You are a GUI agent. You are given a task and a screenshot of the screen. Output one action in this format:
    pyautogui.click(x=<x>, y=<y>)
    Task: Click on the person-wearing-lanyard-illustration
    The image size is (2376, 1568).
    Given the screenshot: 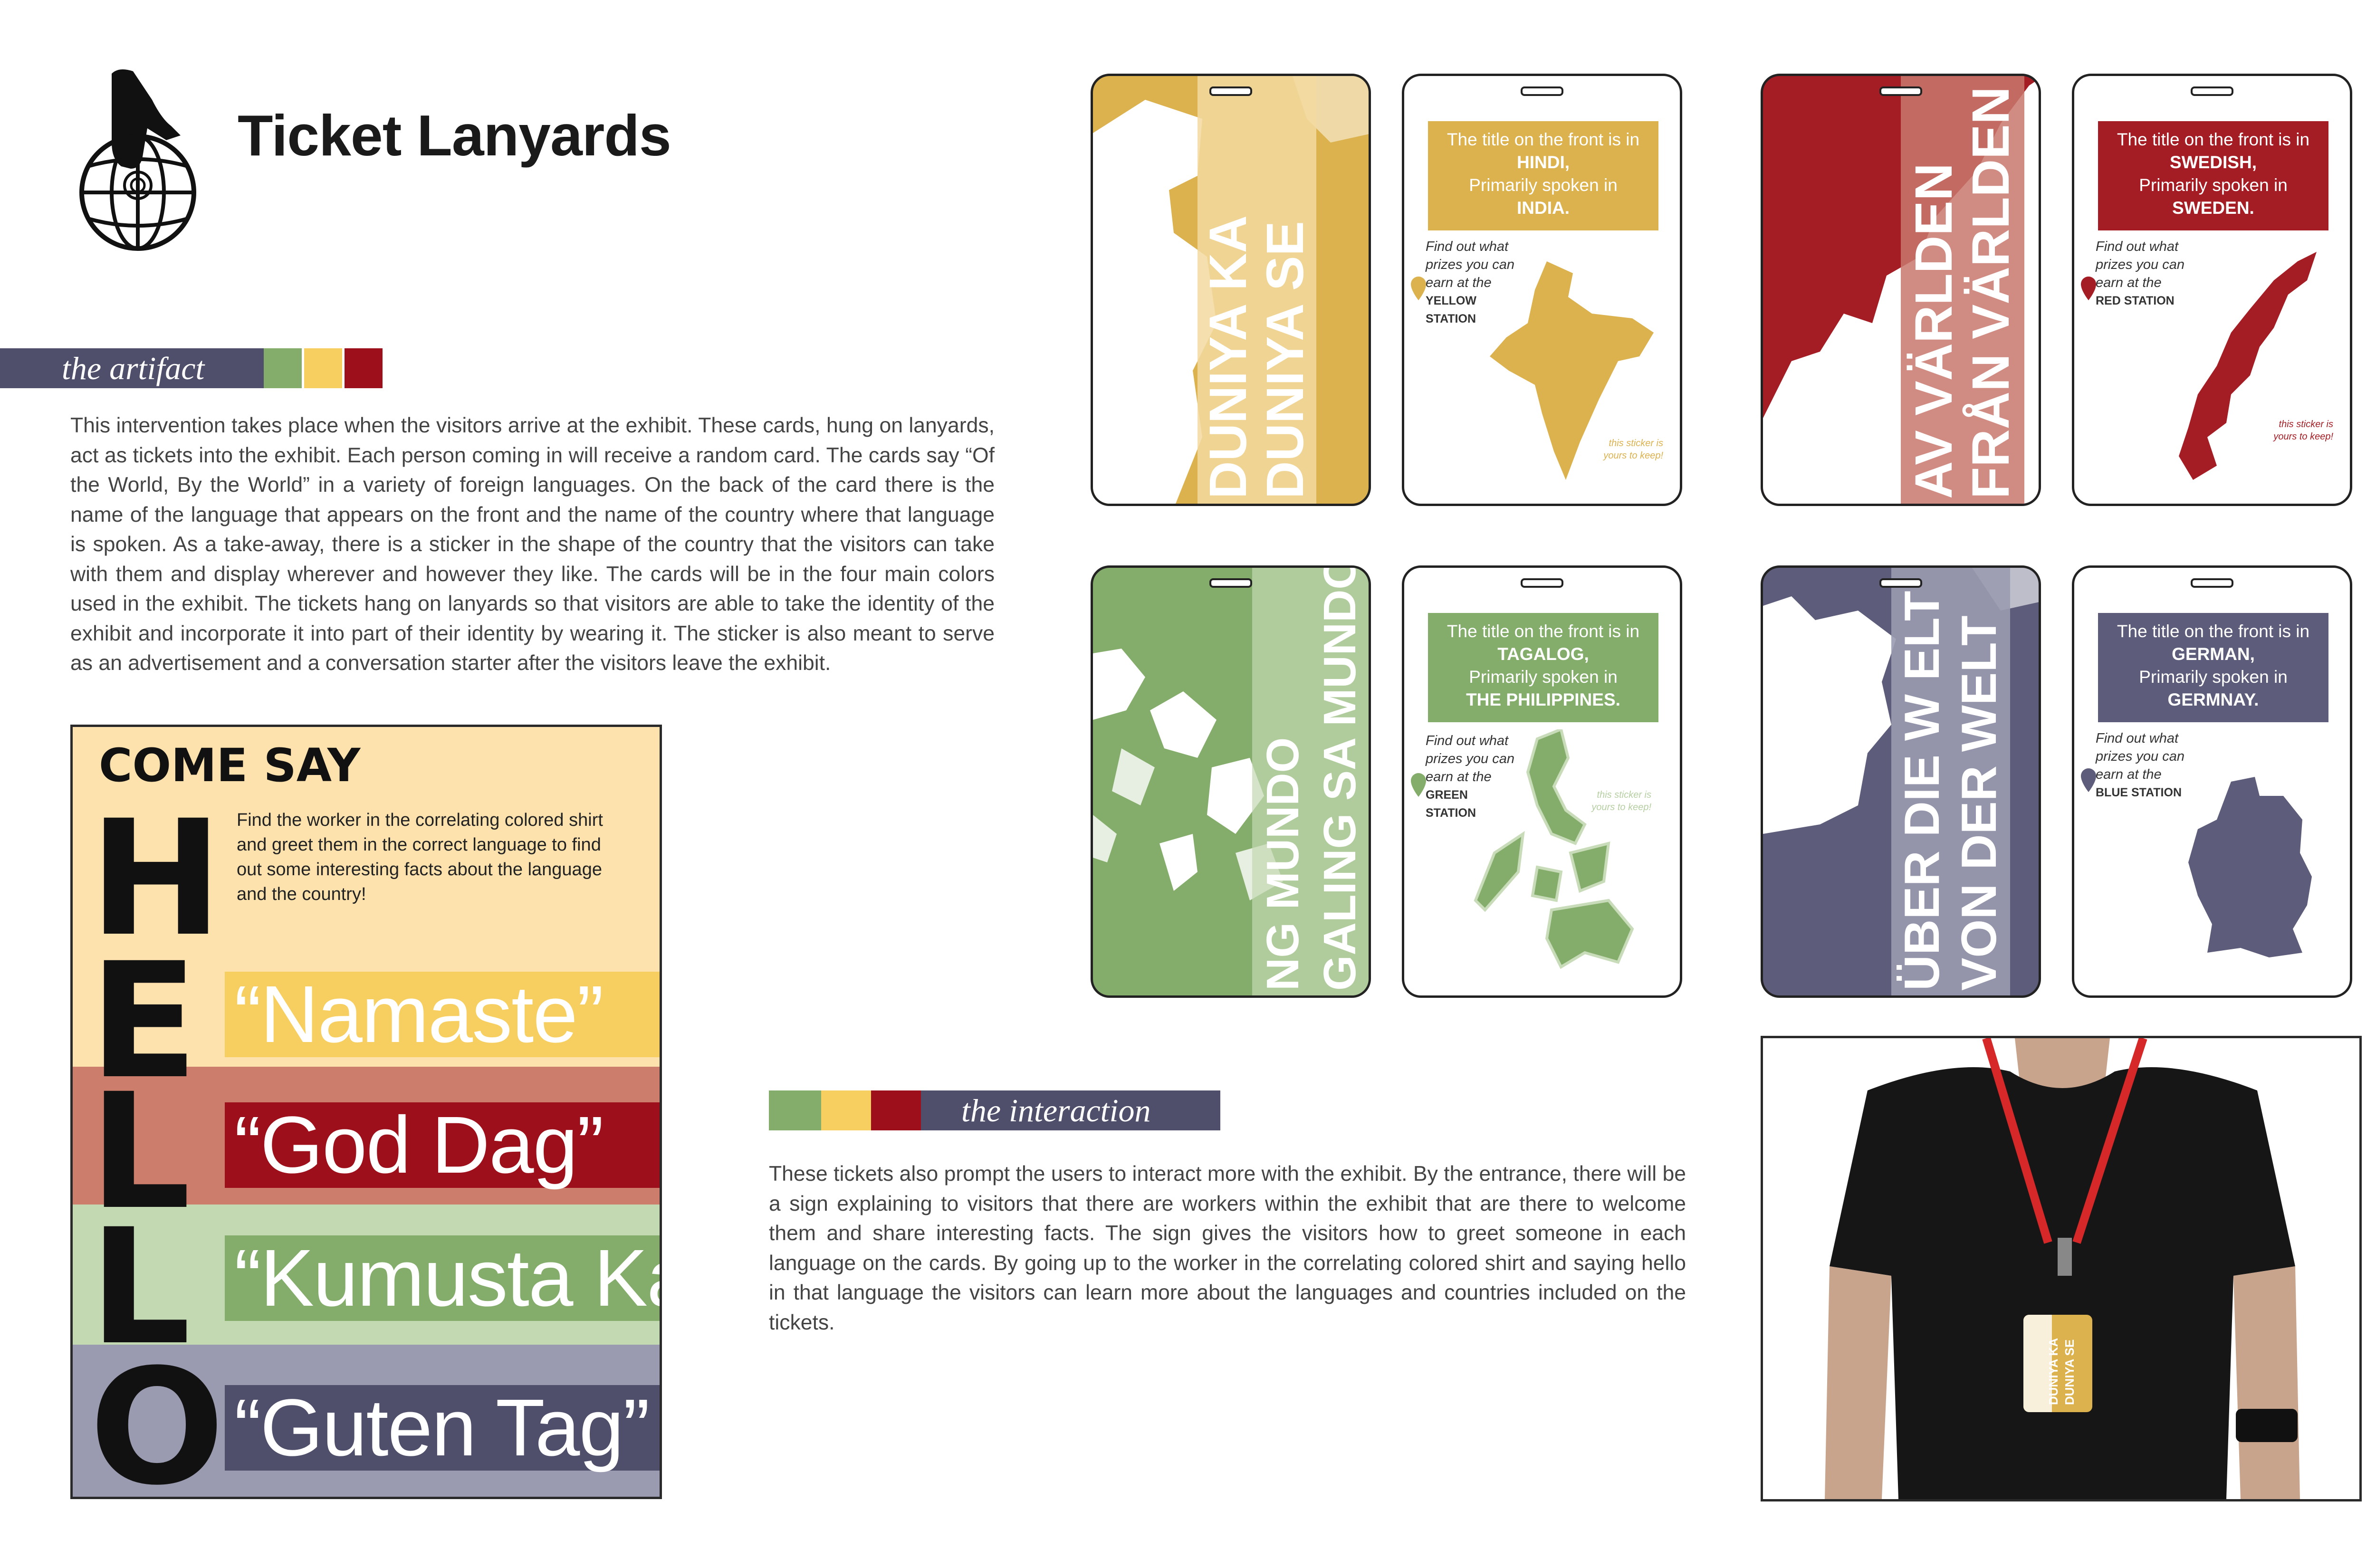 What is the action you would take?
    pyautogui.click(x=2061, y=1269)
    